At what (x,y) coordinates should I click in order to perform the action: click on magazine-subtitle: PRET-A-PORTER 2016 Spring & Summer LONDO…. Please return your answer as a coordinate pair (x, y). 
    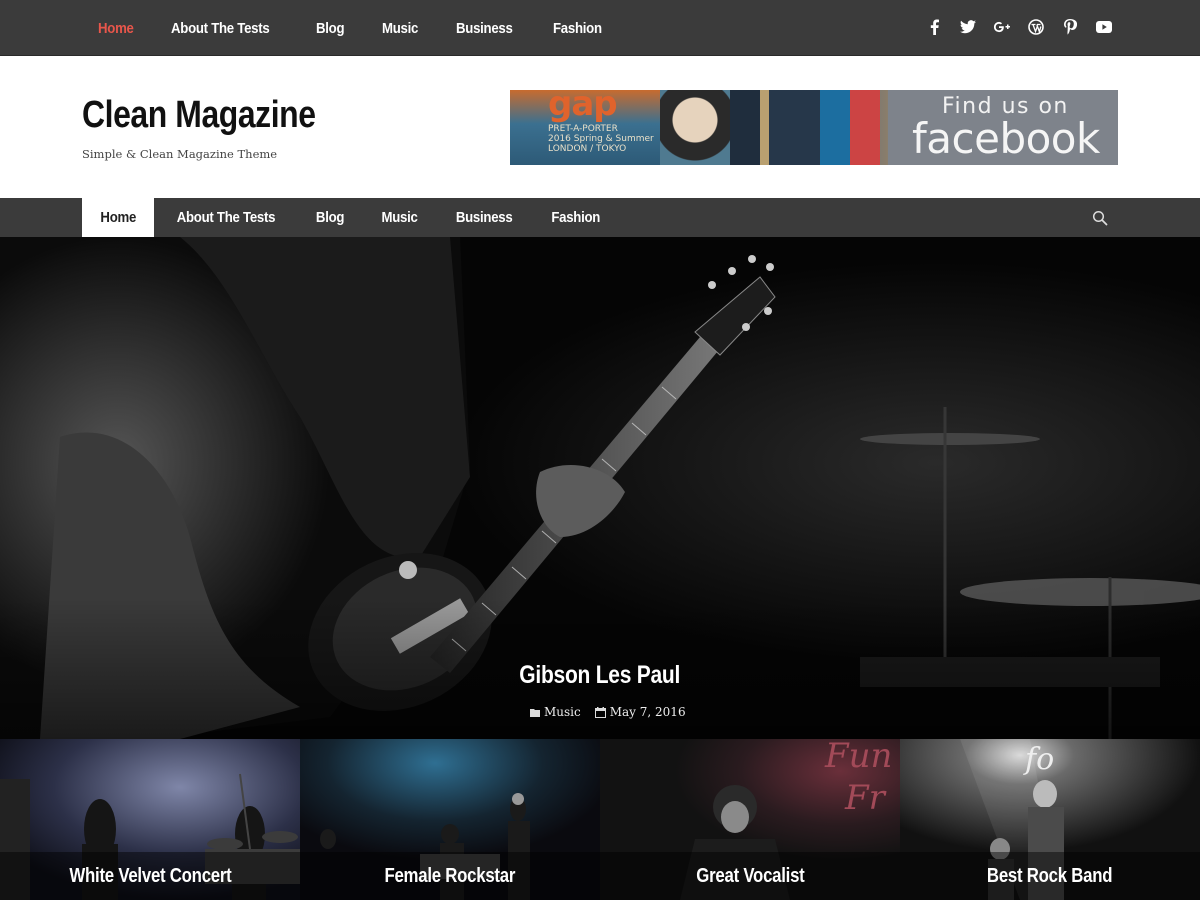
    Looking at the image, I should click on (601, 139).